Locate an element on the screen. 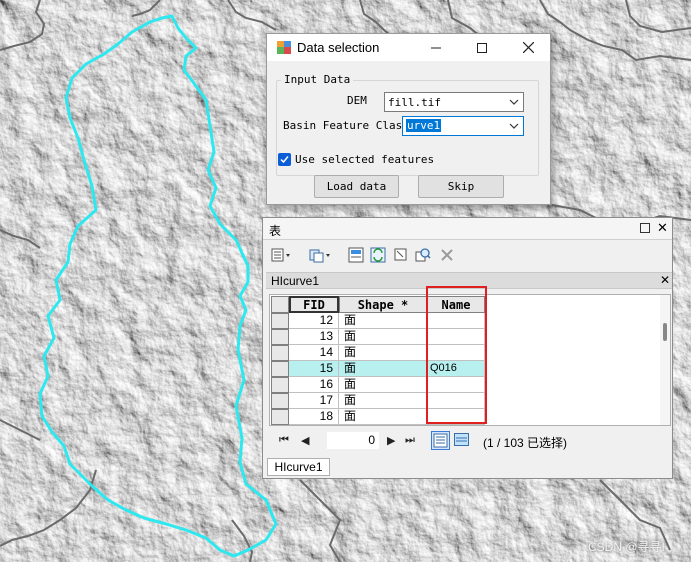 The width and height of the screenshot is (691, 562). basin-feature-class-combobox: urve1 is located at coordinates (463, 126).